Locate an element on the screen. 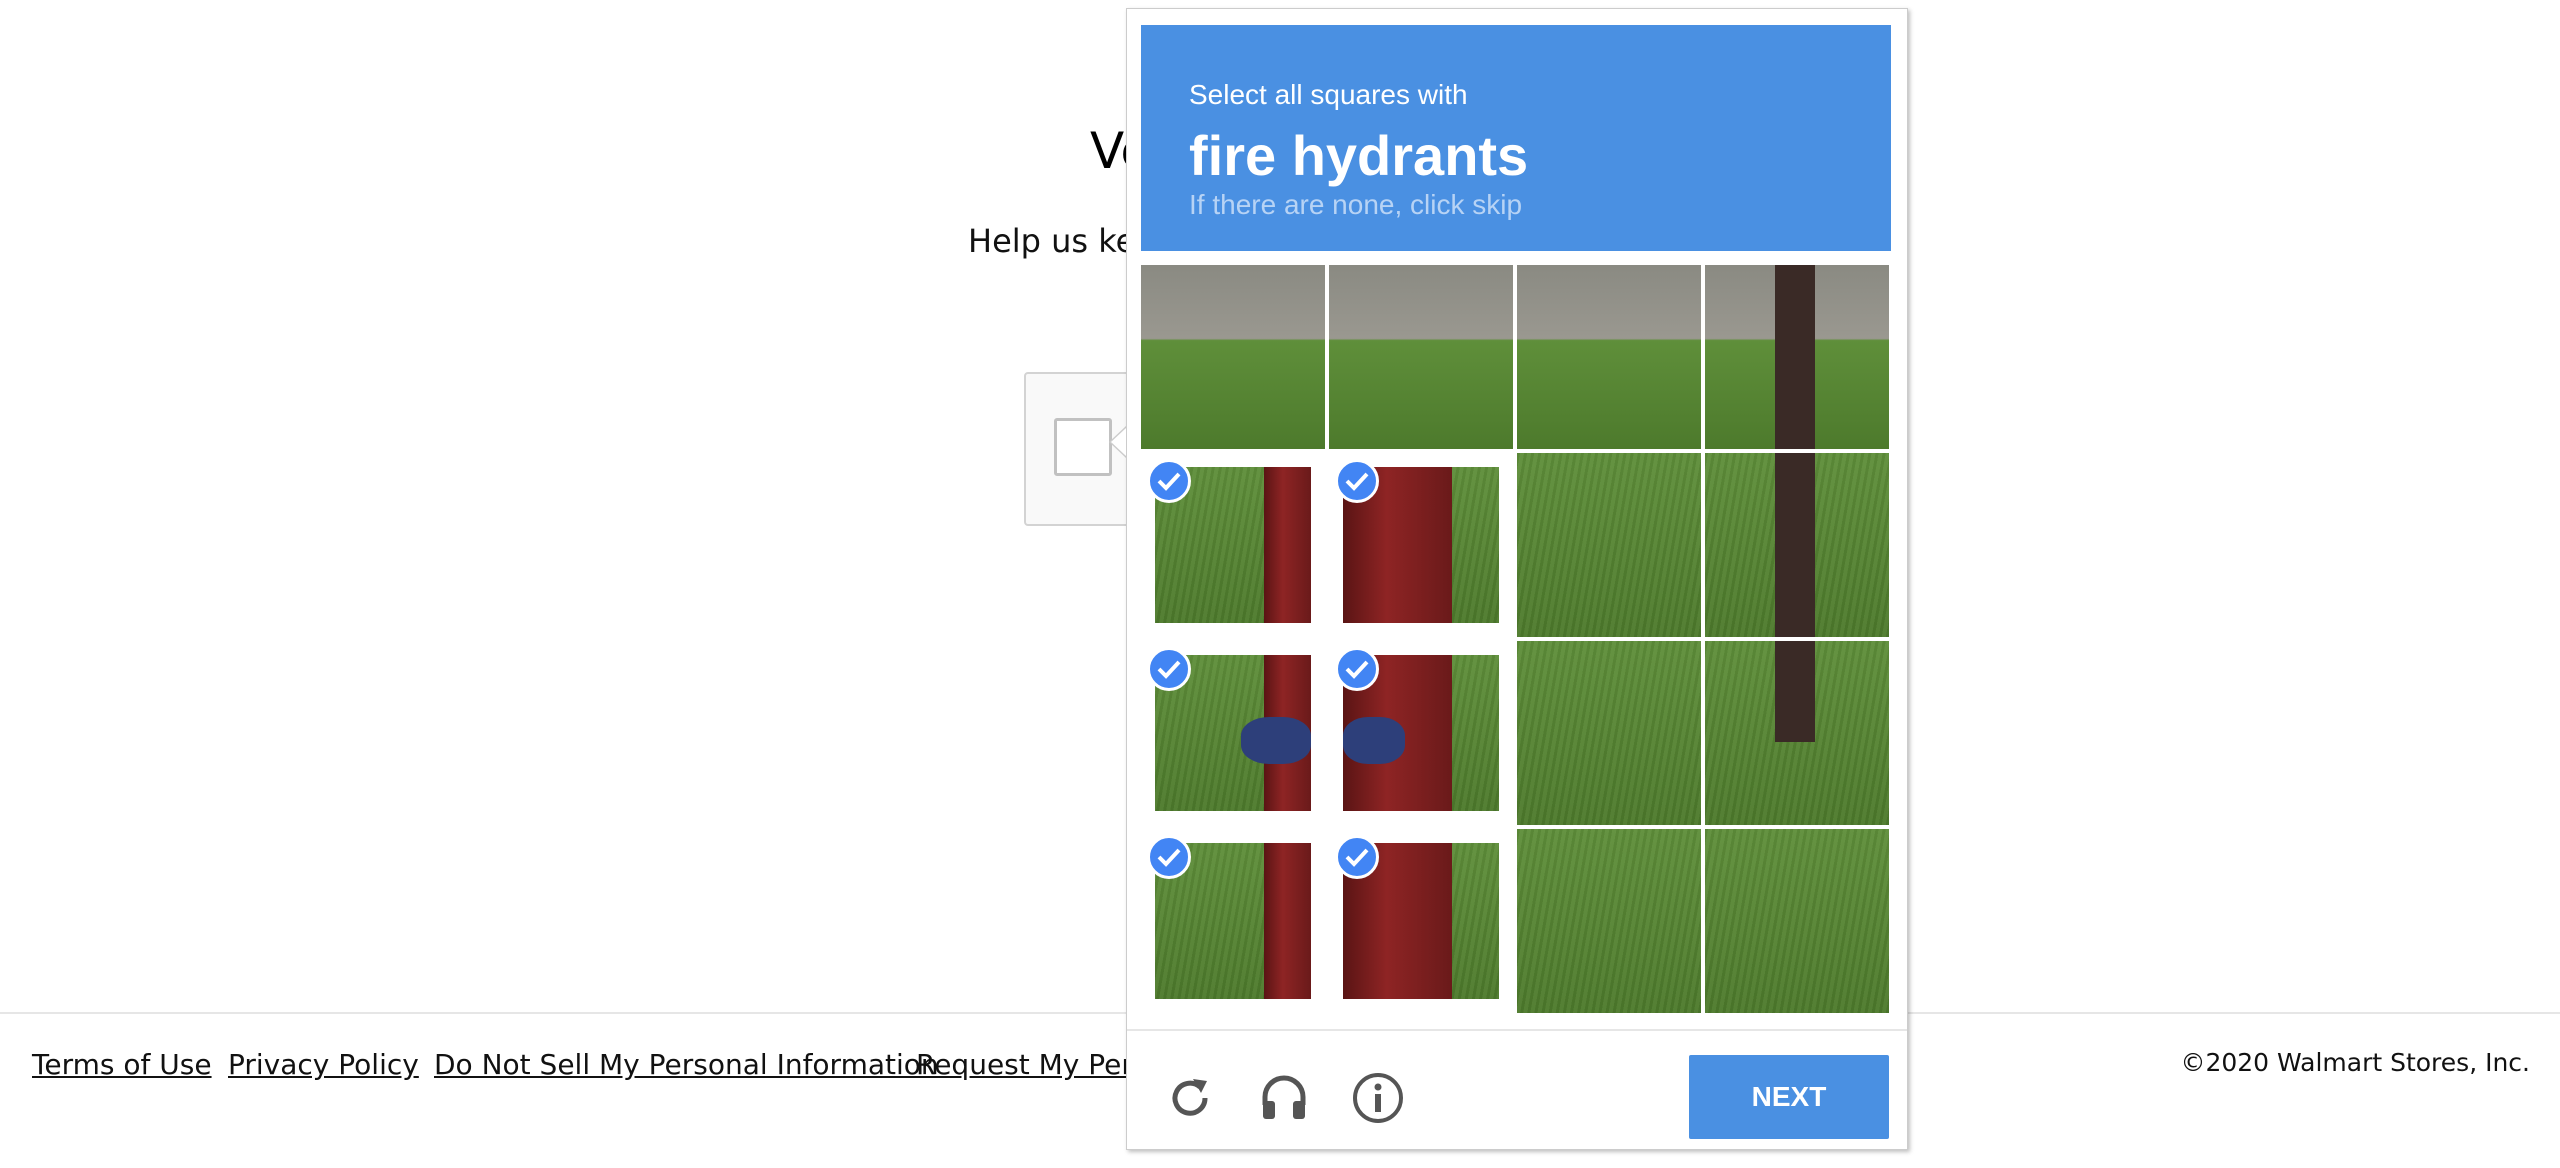  privacy-policy-link: Privacy Policy is located at coordinates (323, 1064).